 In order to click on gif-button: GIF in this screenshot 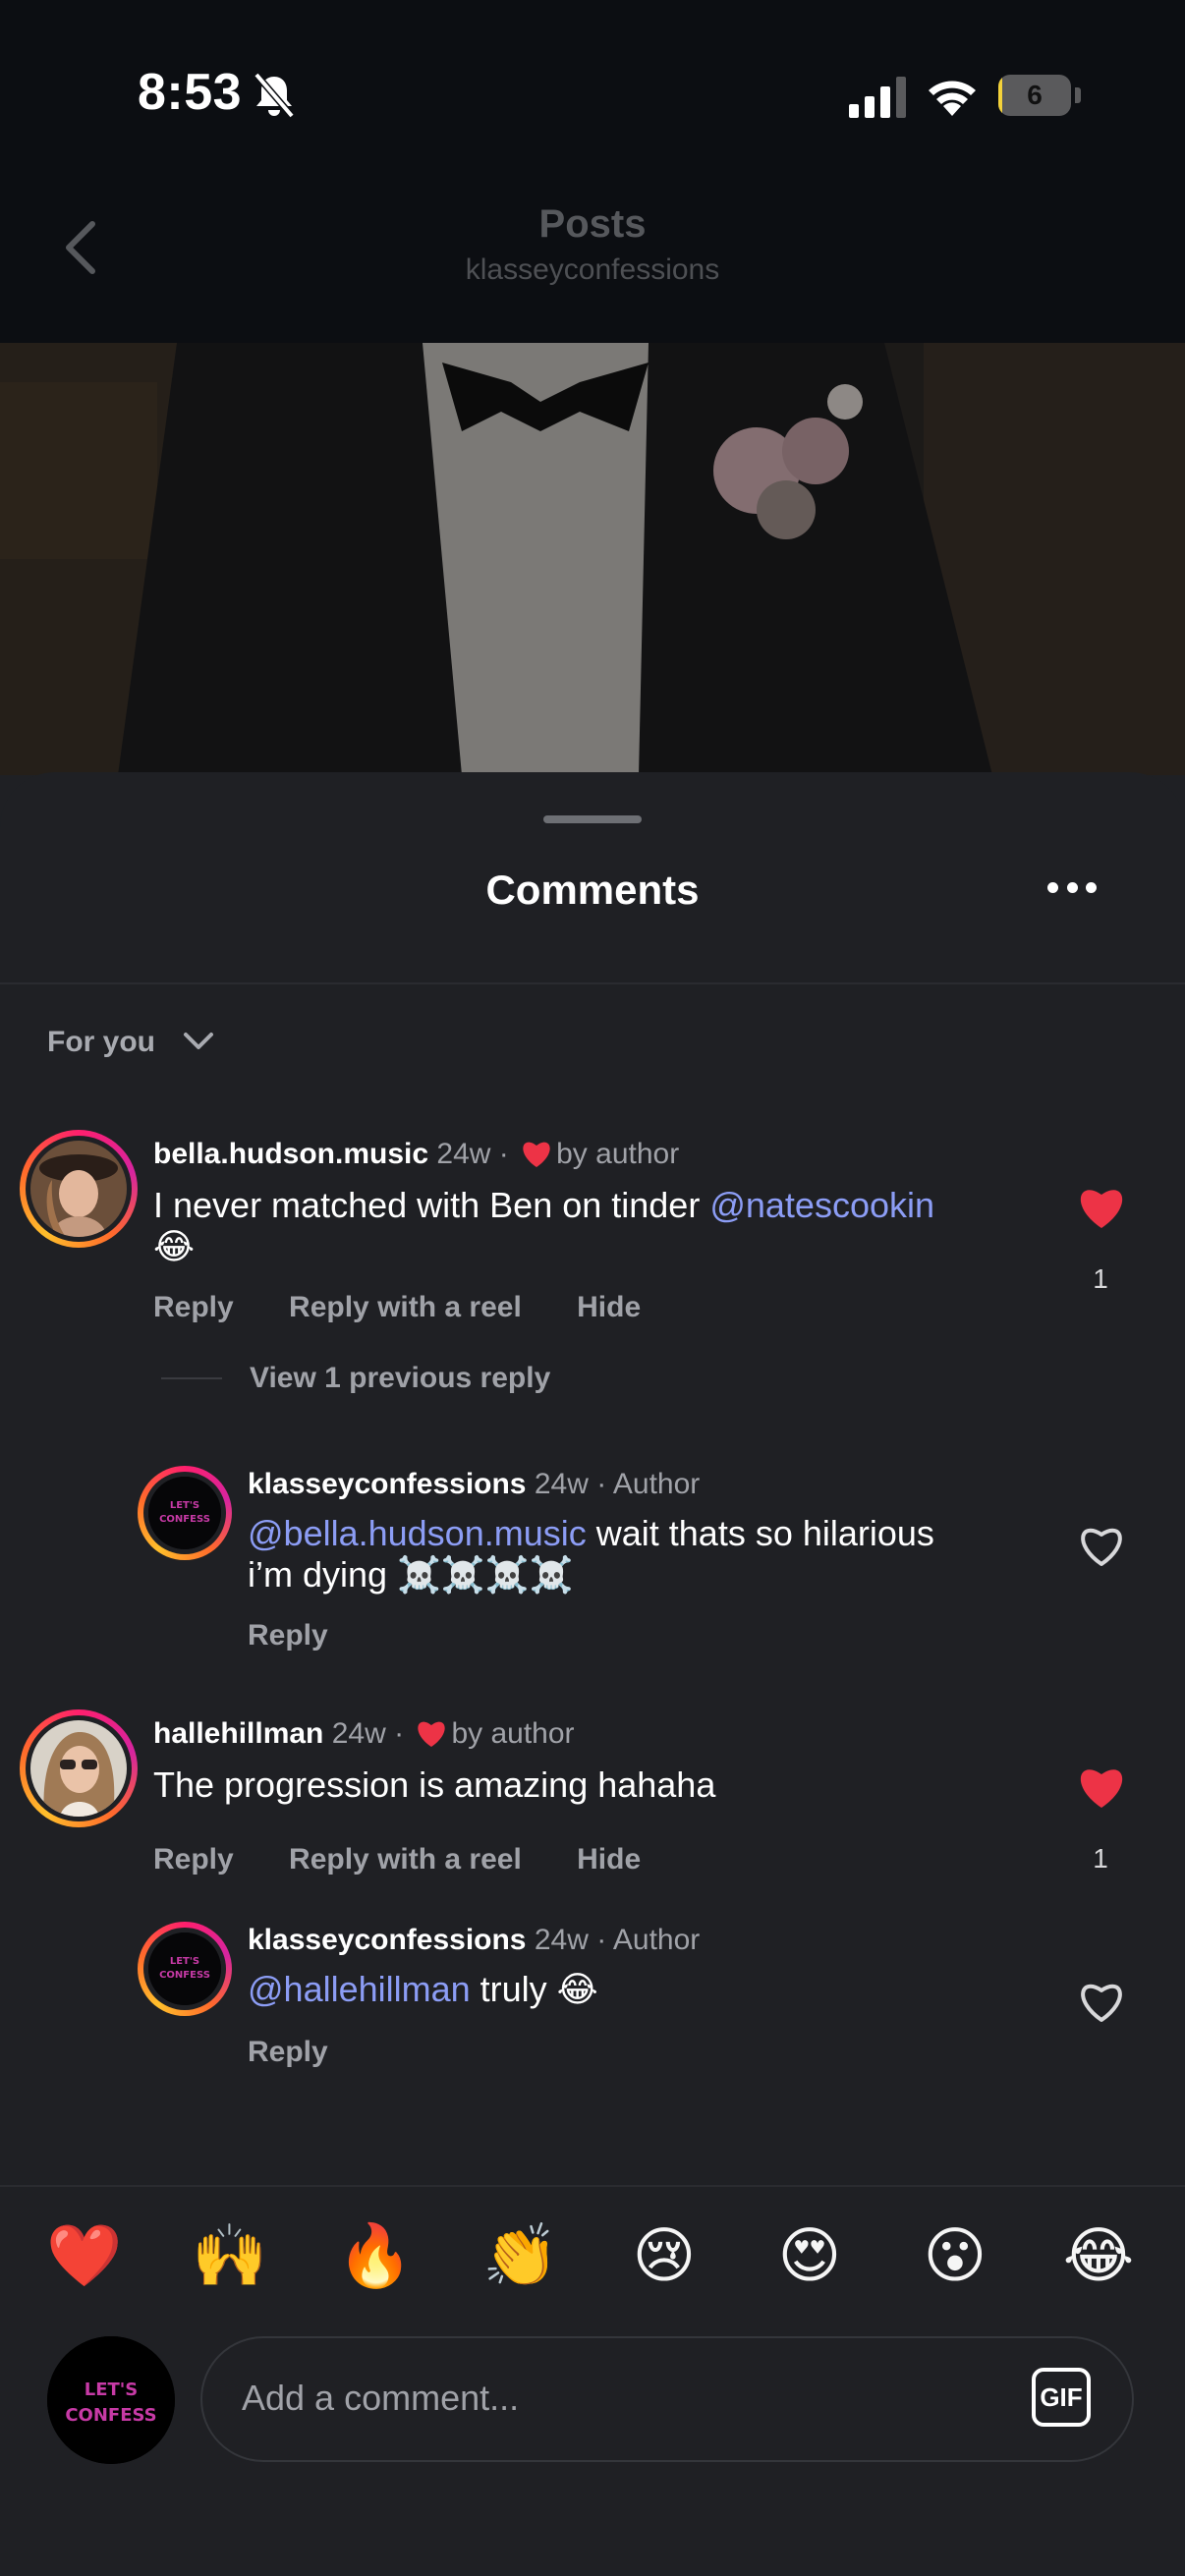, I will do `click(1061, 2397)`.